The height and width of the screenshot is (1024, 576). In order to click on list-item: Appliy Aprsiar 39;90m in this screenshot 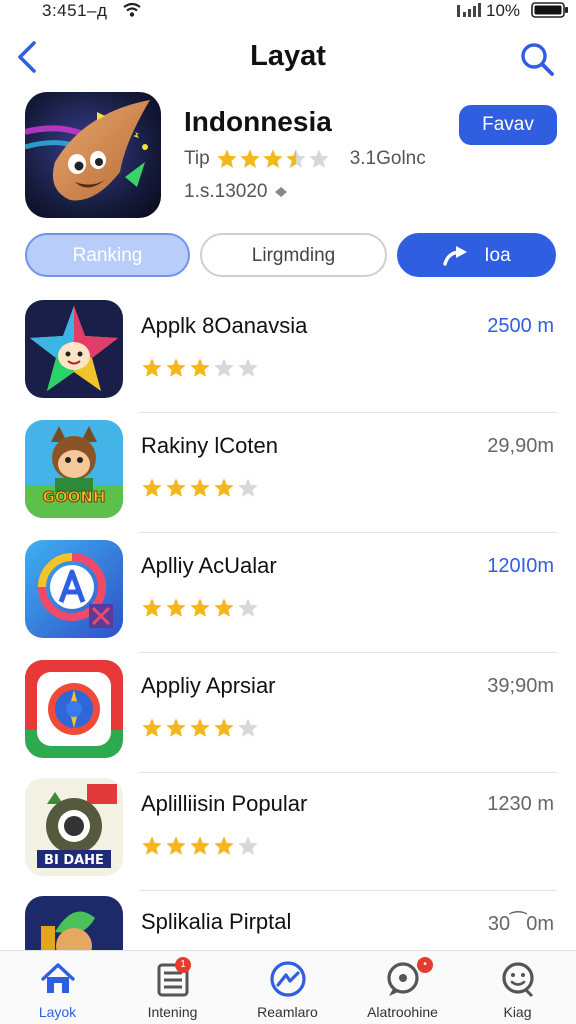, I will do `click(288, 714)`.